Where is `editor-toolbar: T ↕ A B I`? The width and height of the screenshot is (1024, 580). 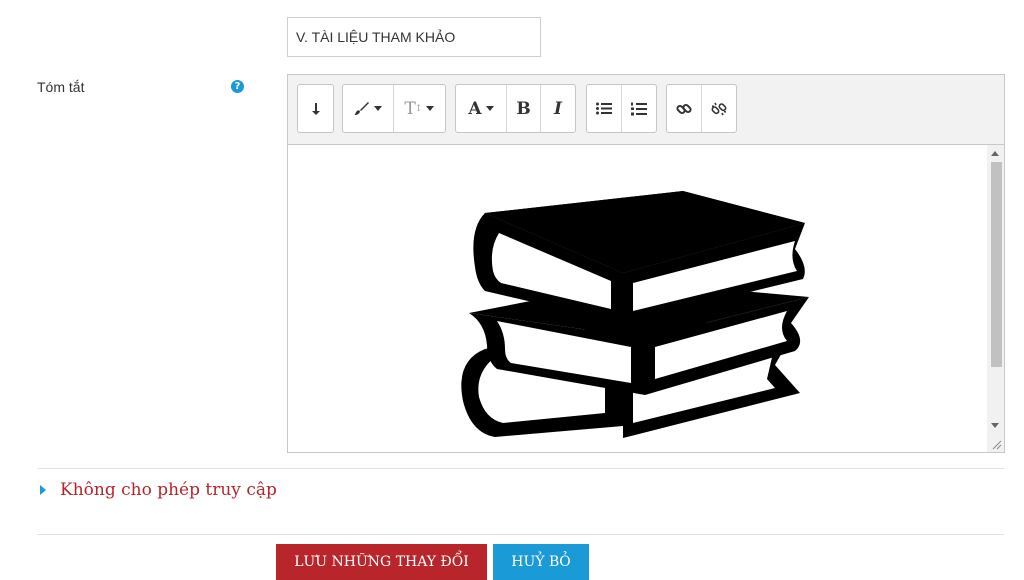
editor-toolbar: T ↕ A B I is located at coordinates (646, 110).